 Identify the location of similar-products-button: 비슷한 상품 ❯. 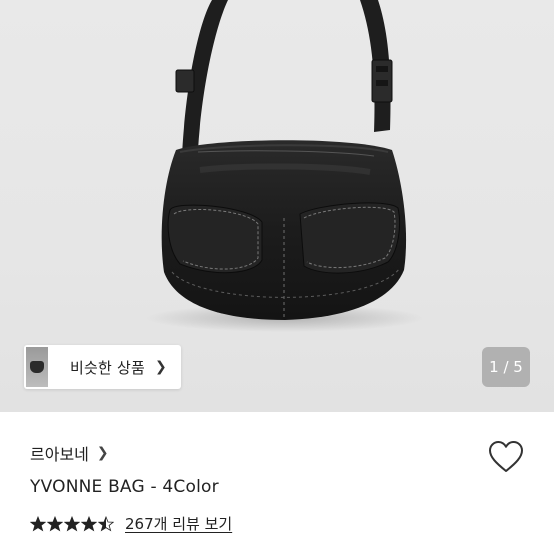
(102, 367).